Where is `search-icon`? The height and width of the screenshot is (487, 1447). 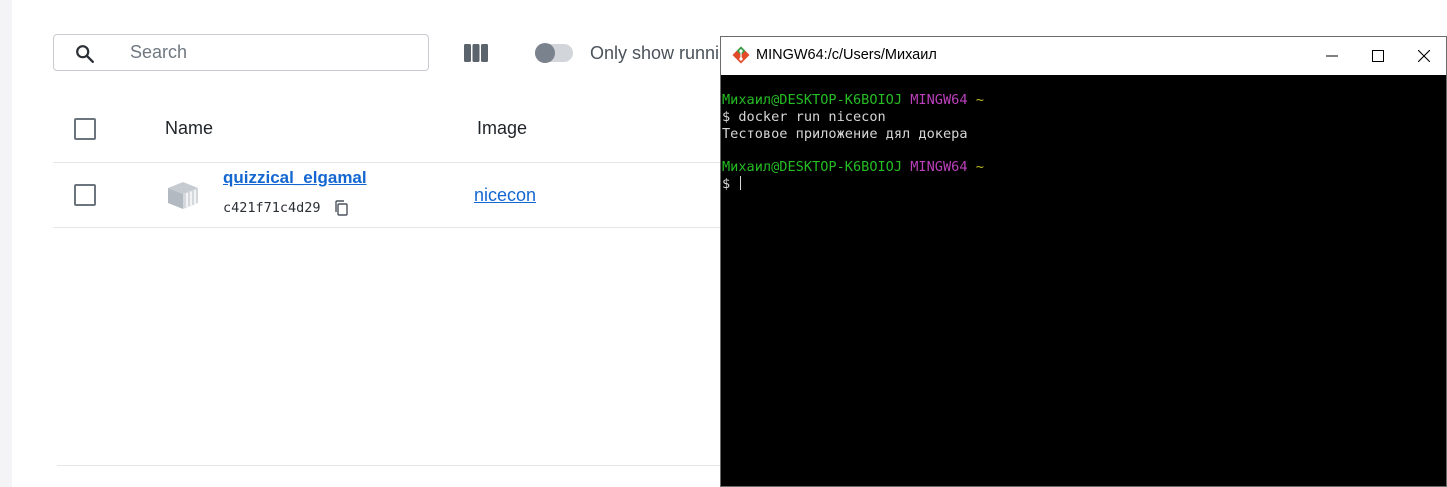
search-icon is located at coordinates (85, 54).